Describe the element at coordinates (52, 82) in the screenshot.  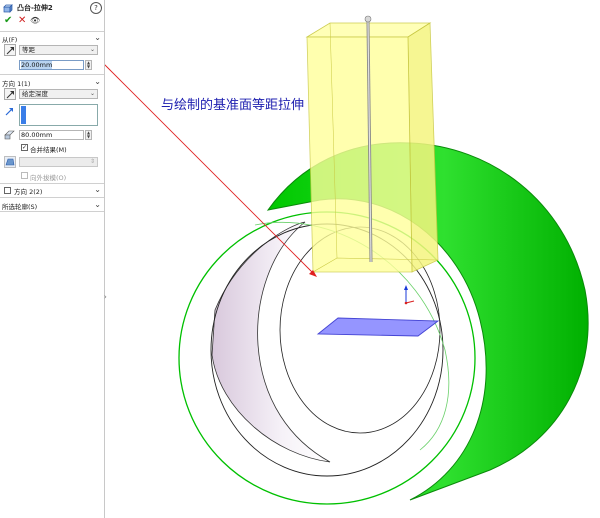
I see `direction1-section-header: 方向 1(1) ⌄` at that location.